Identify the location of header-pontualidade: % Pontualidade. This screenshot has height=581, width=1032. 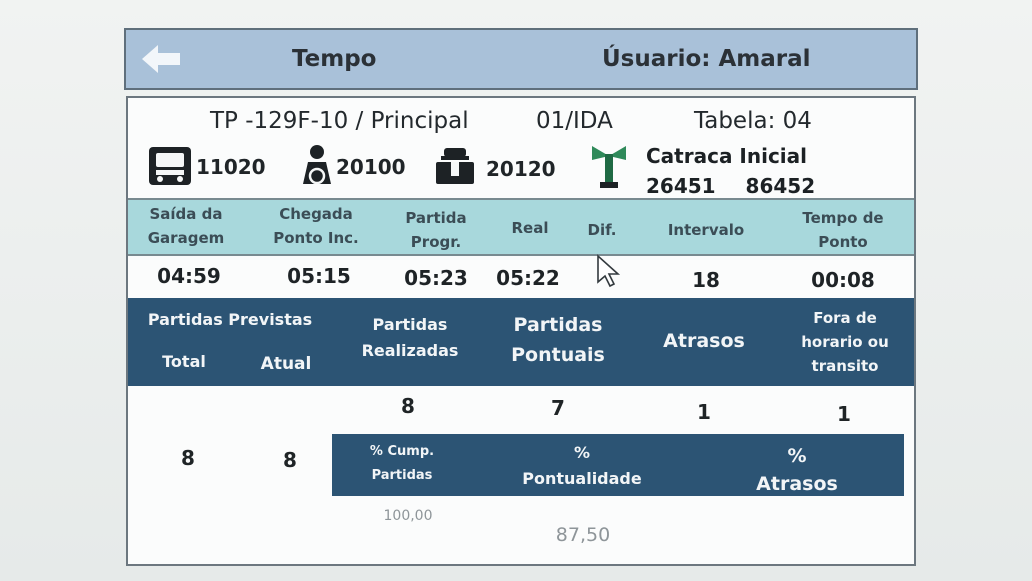
(582, 465).